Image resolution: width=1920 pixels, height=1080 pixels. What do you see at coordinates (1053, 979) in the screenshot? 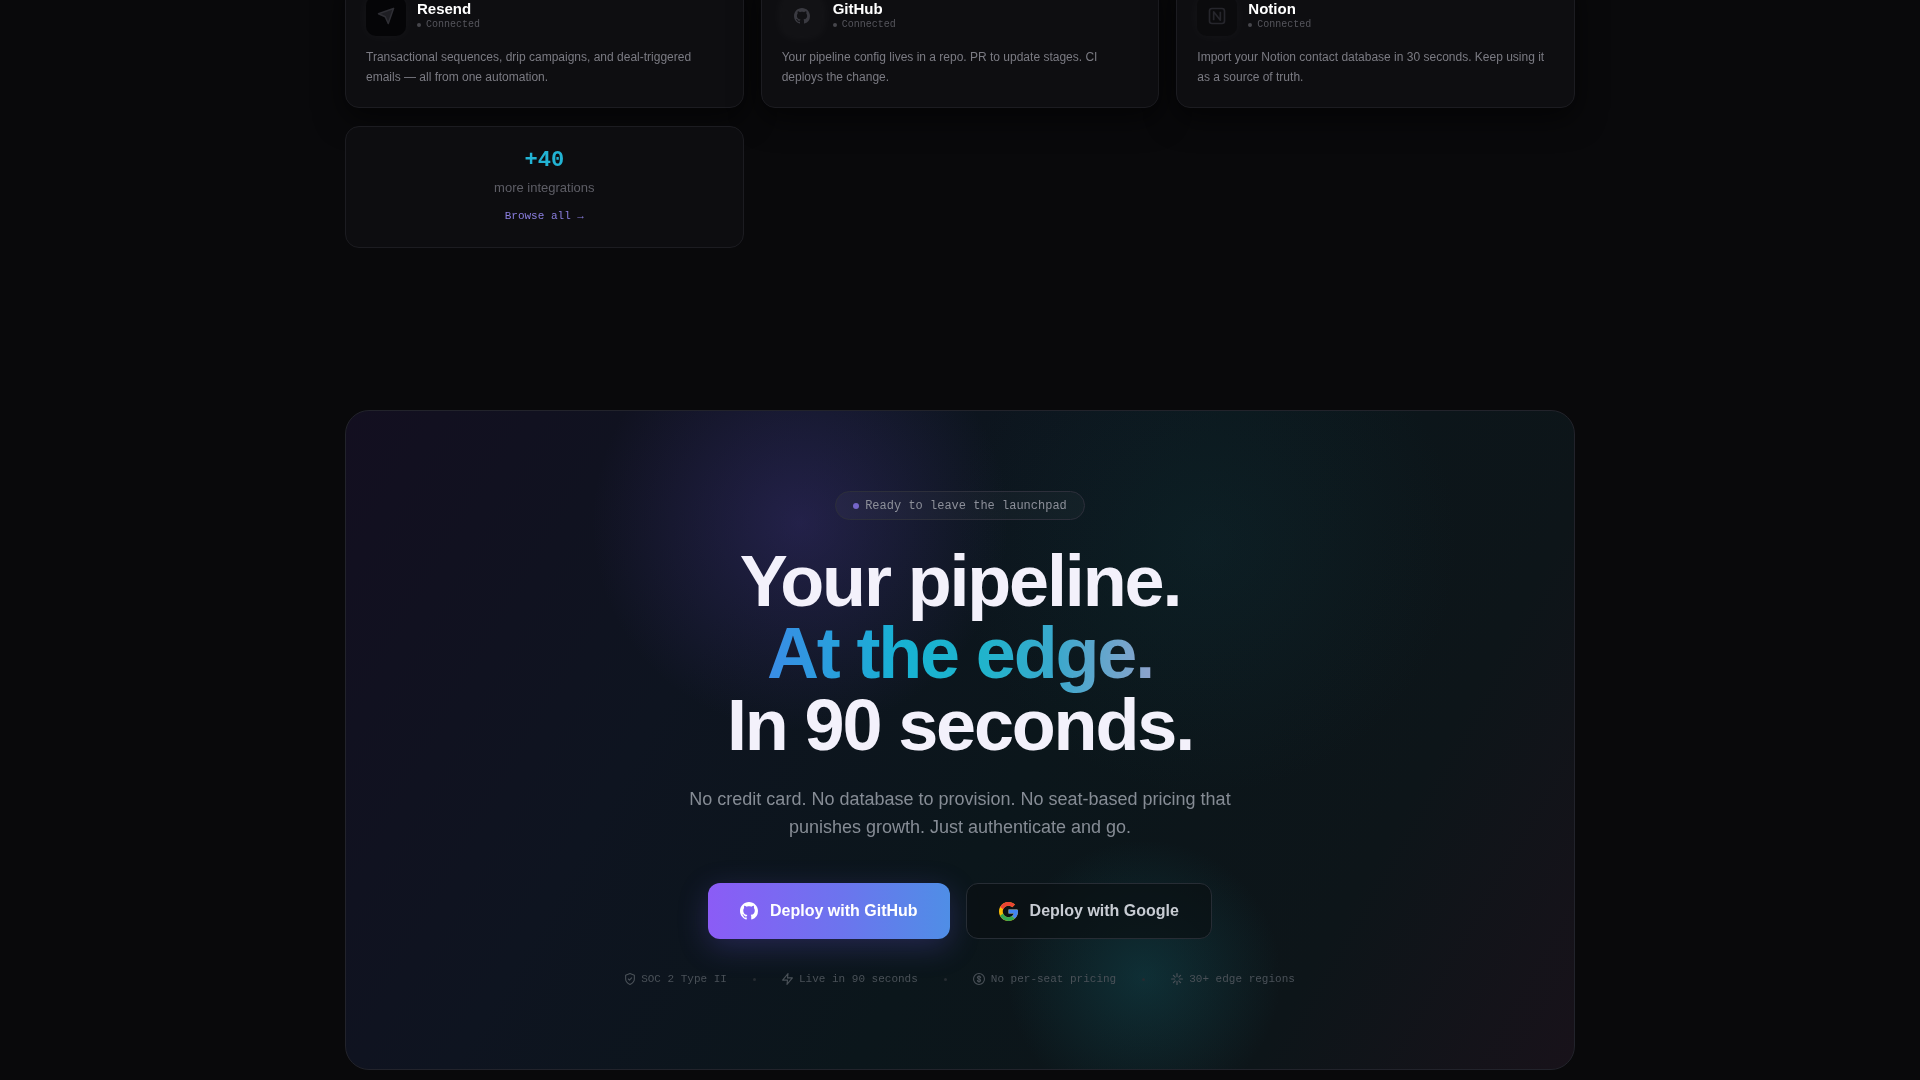
I see `feature-label: No per-seat pricing` at bounding box center [1053, 979].